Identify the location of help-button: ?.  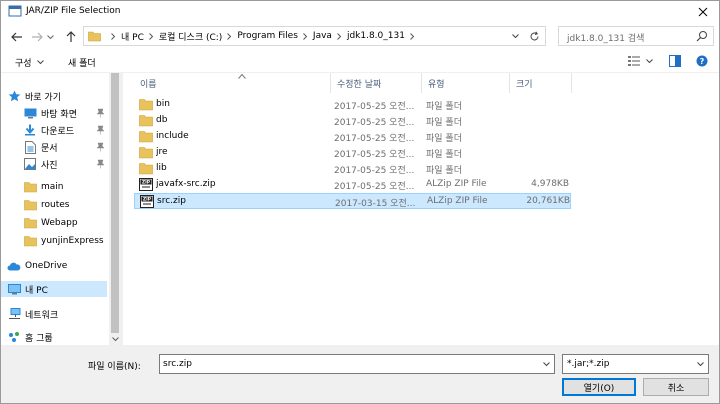
(702, 61).